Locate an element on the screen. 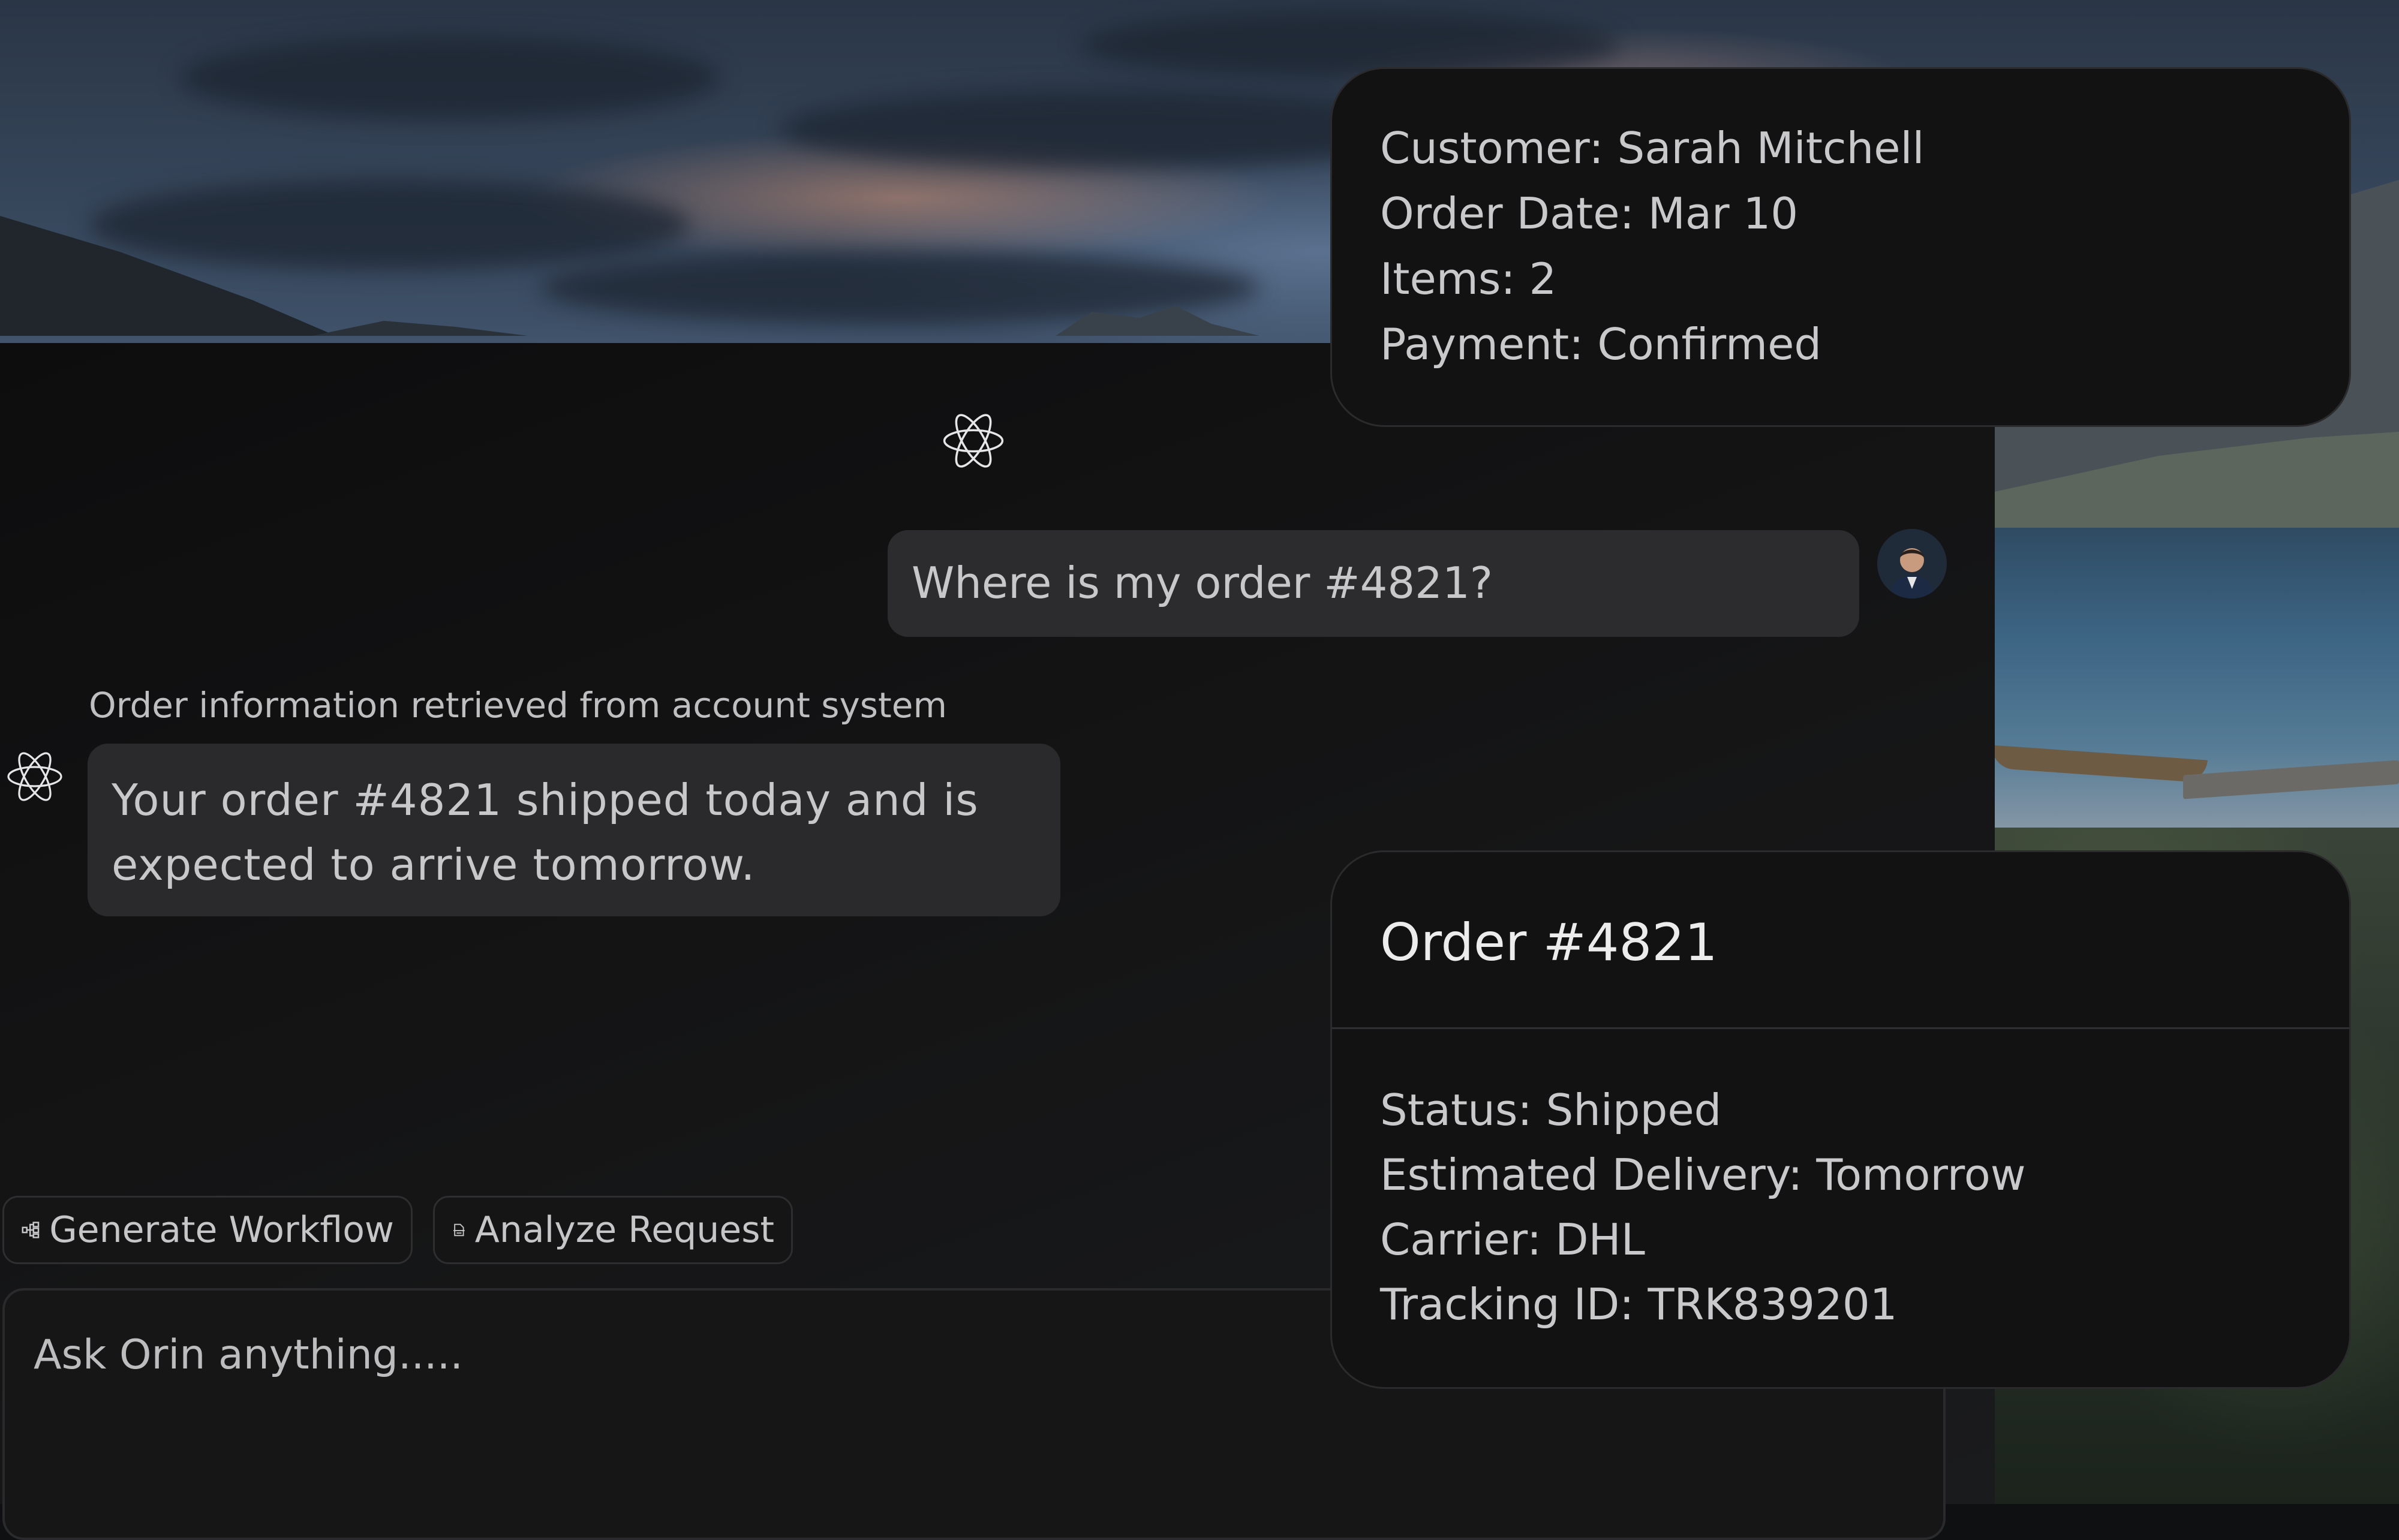 Image resolution: width=2399 pixels, height=1540 pixels. status-row: Status: Shipped is located at coordinates (1551, 1110).